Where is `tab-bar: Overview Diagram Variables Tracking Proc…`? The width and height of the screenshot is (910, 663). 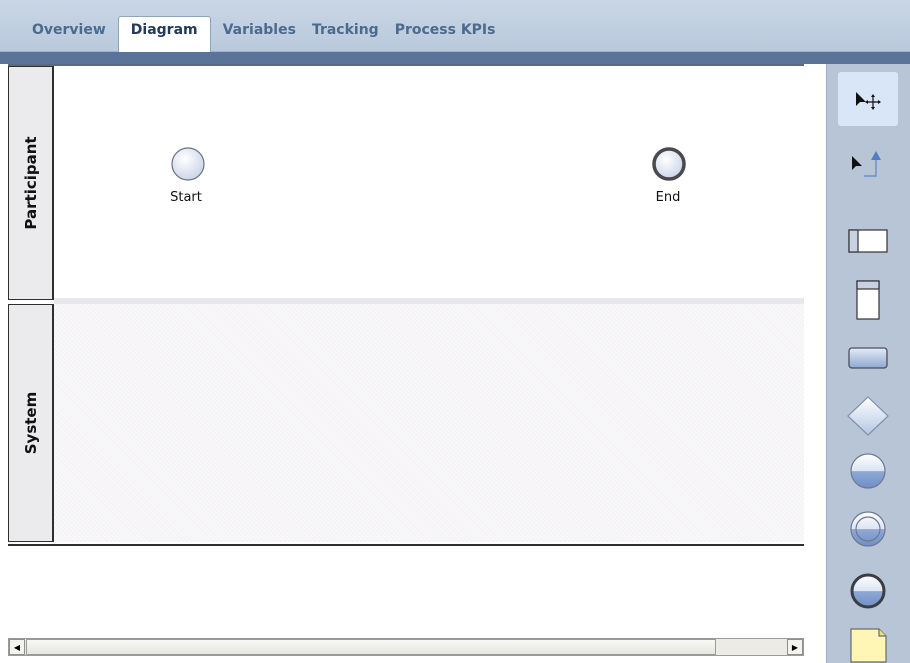 tab-bar: Overview Diagram Variables Tracking Proc… is located at coordinates (455, 26).